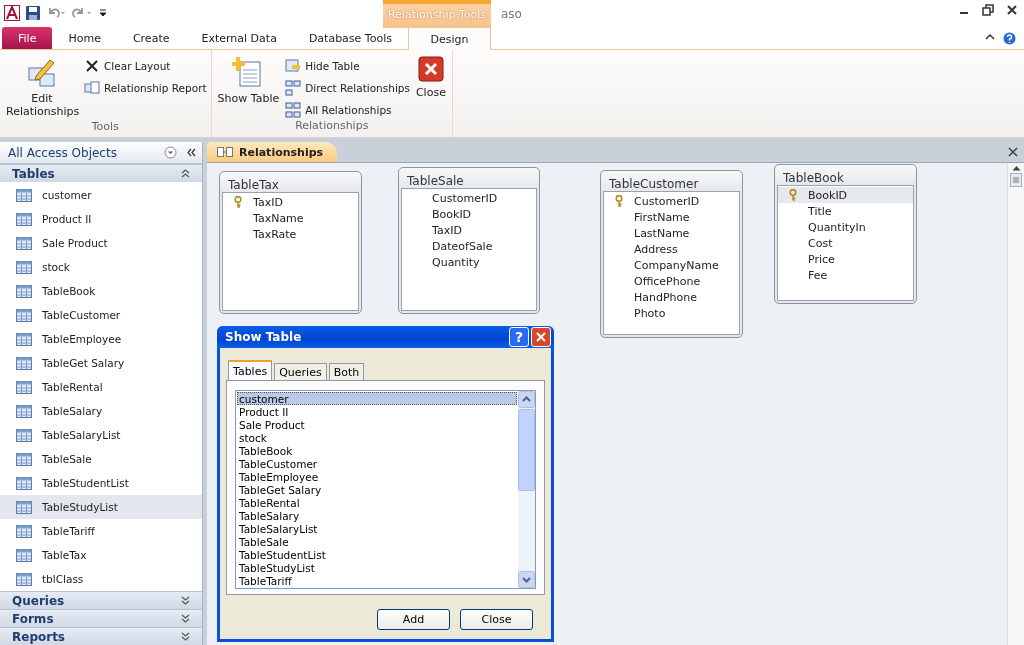  Describe the element at coordinates (332, 126) in the screenshot. I see `group-label: Relationships` at that location.